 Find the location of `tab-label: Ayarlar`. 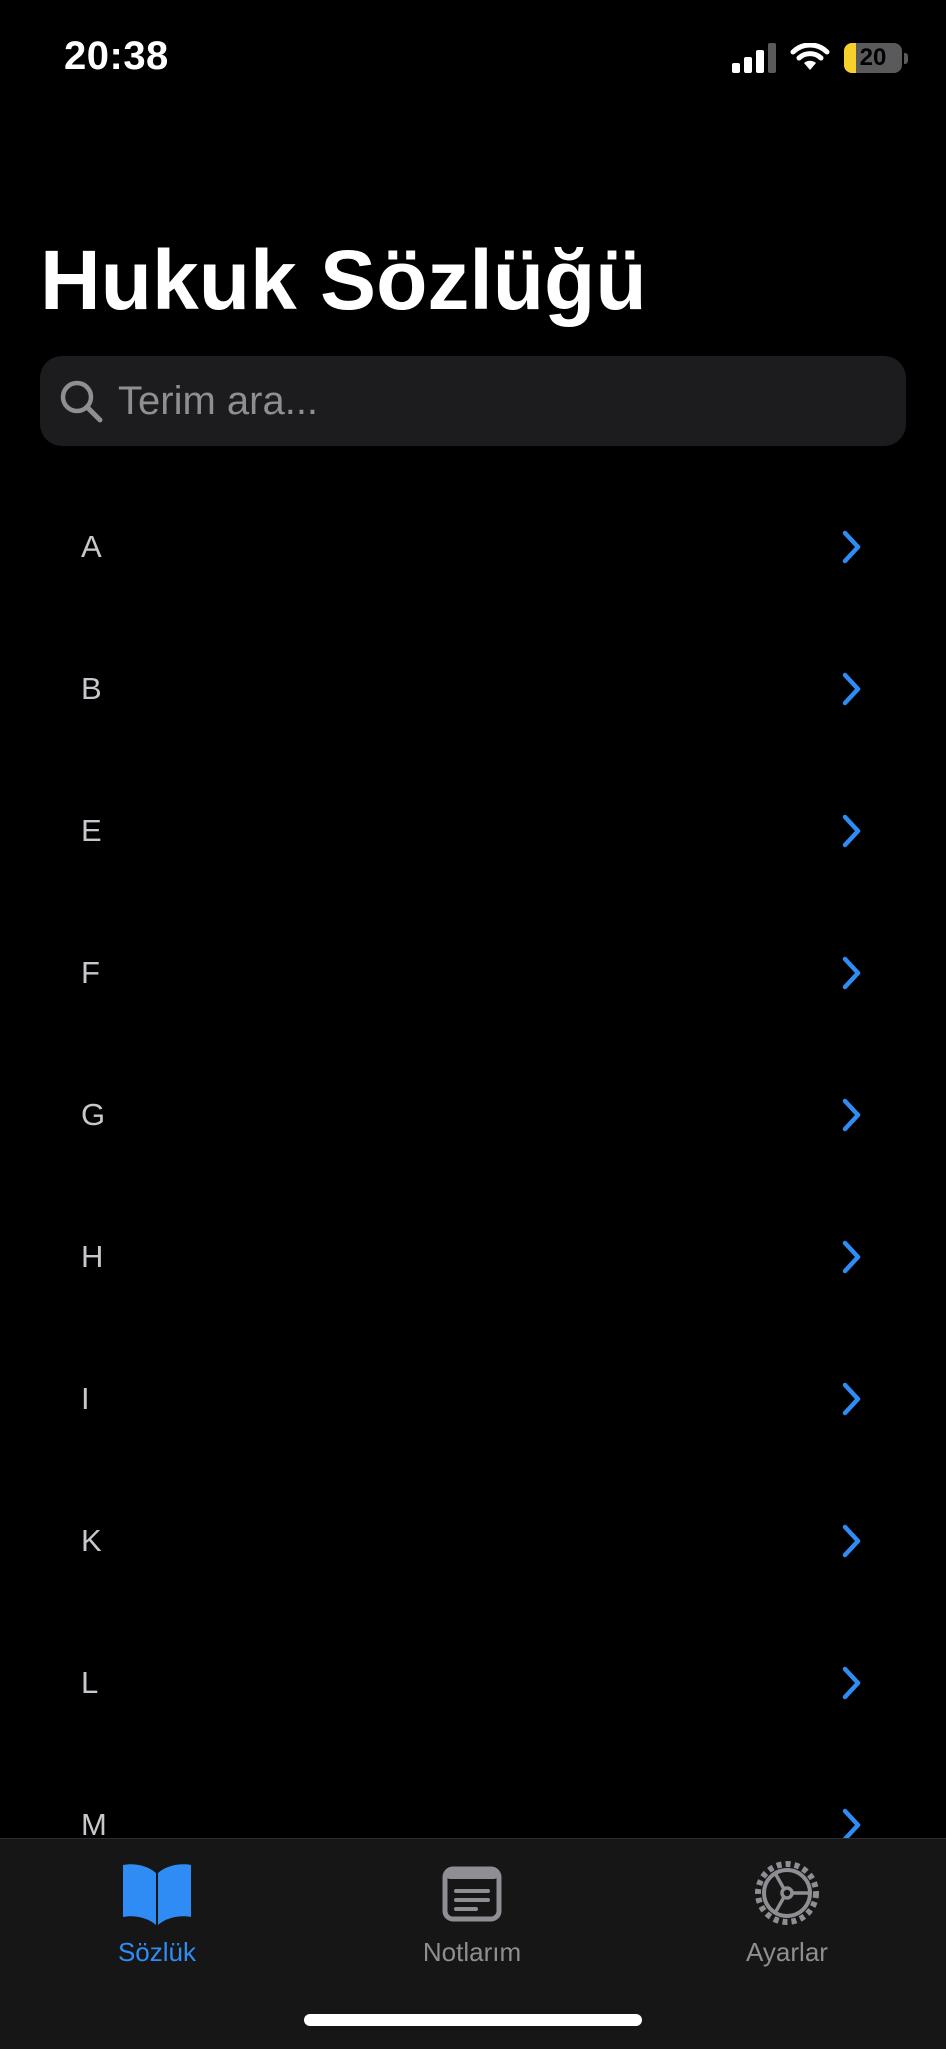

tab-label: Ayarlar is located at coordinates (787, 1952).